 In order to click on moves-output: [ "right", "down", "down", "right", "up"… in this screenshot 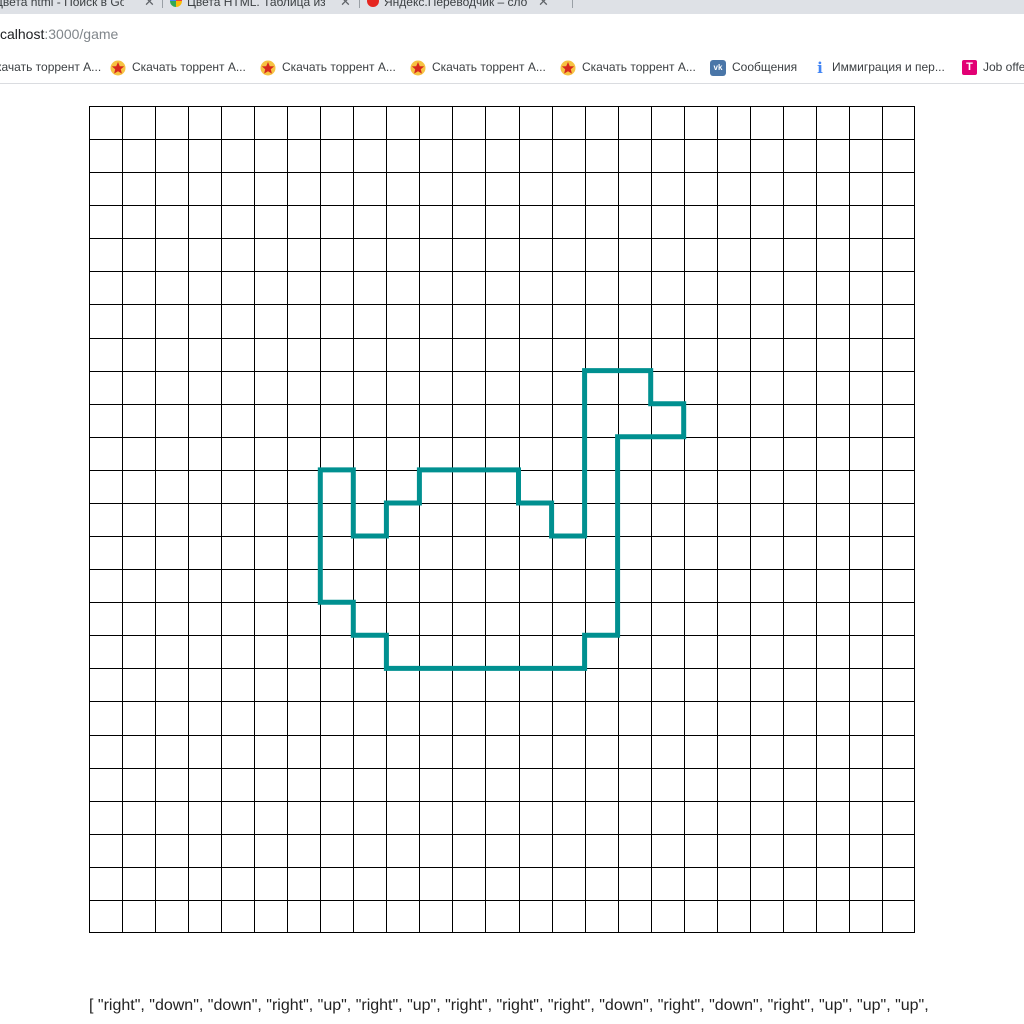, I will do `click(509, 1005)`.